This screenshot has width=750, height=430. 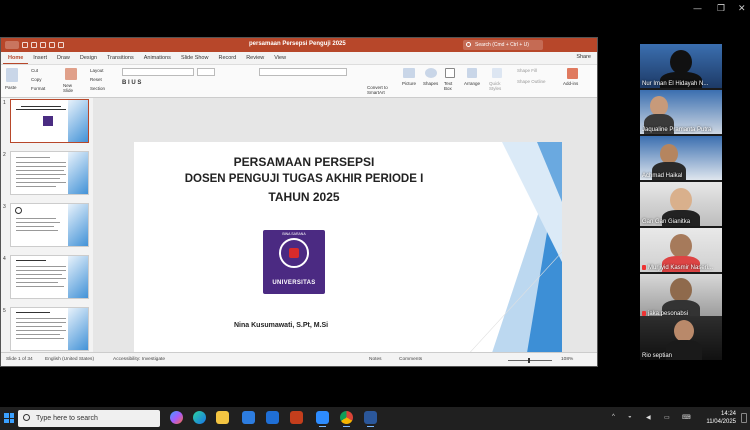 What do you see at coordinates (431, 73) in the screenshot?
I see `shapes-icon` at bounding box center [431, 73].